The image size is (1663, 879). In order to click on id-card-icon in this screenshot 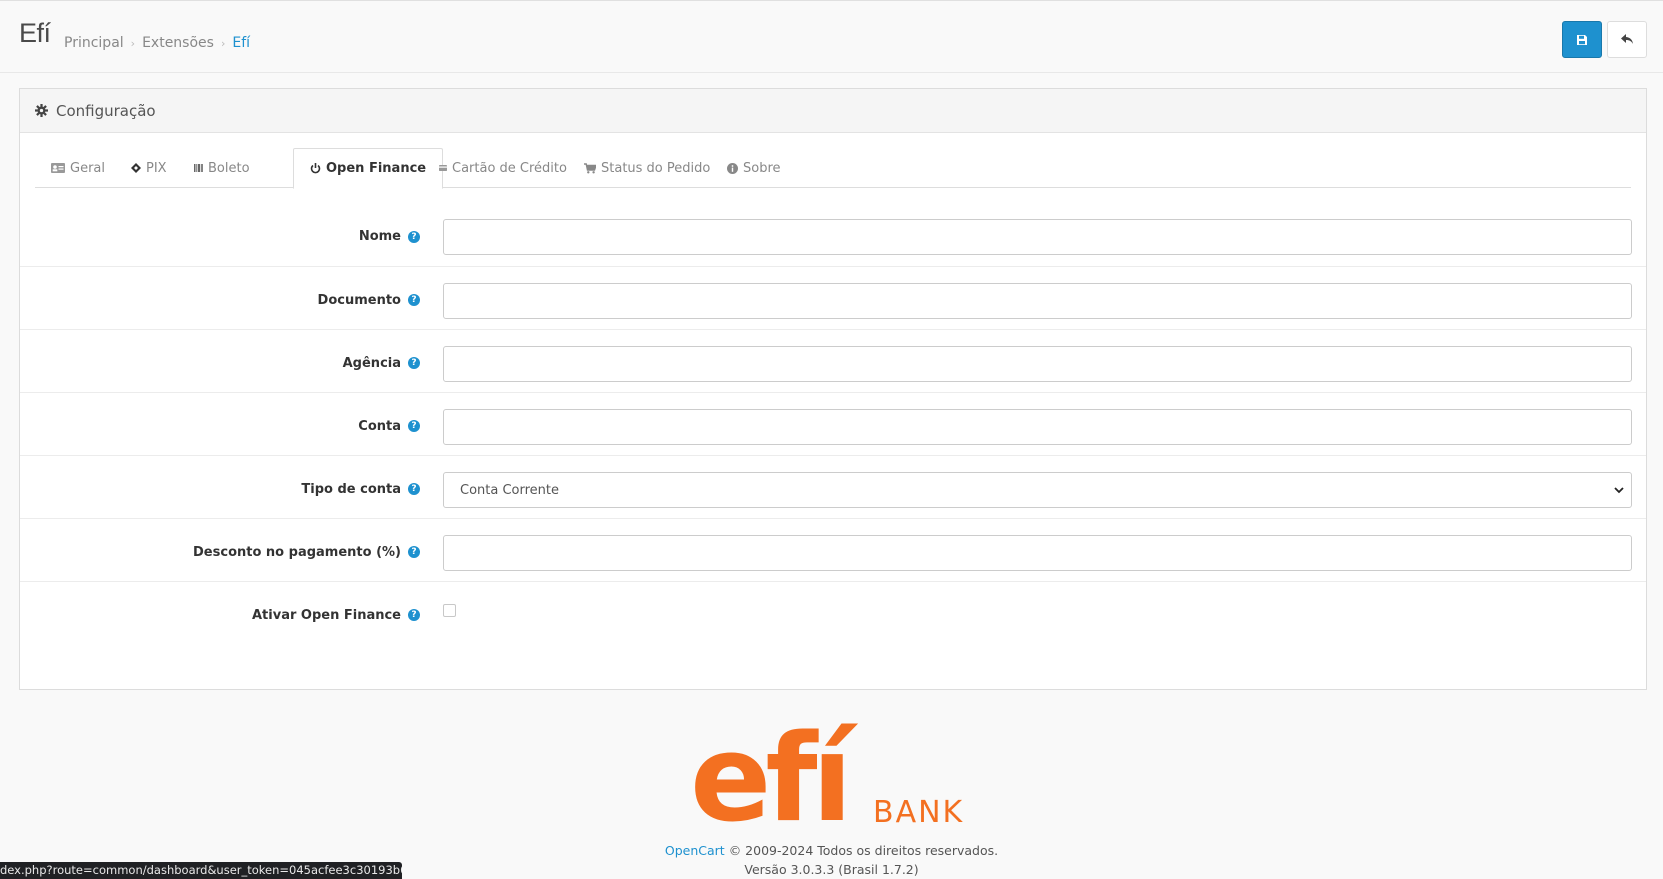, I will do `click(58, 168)`.